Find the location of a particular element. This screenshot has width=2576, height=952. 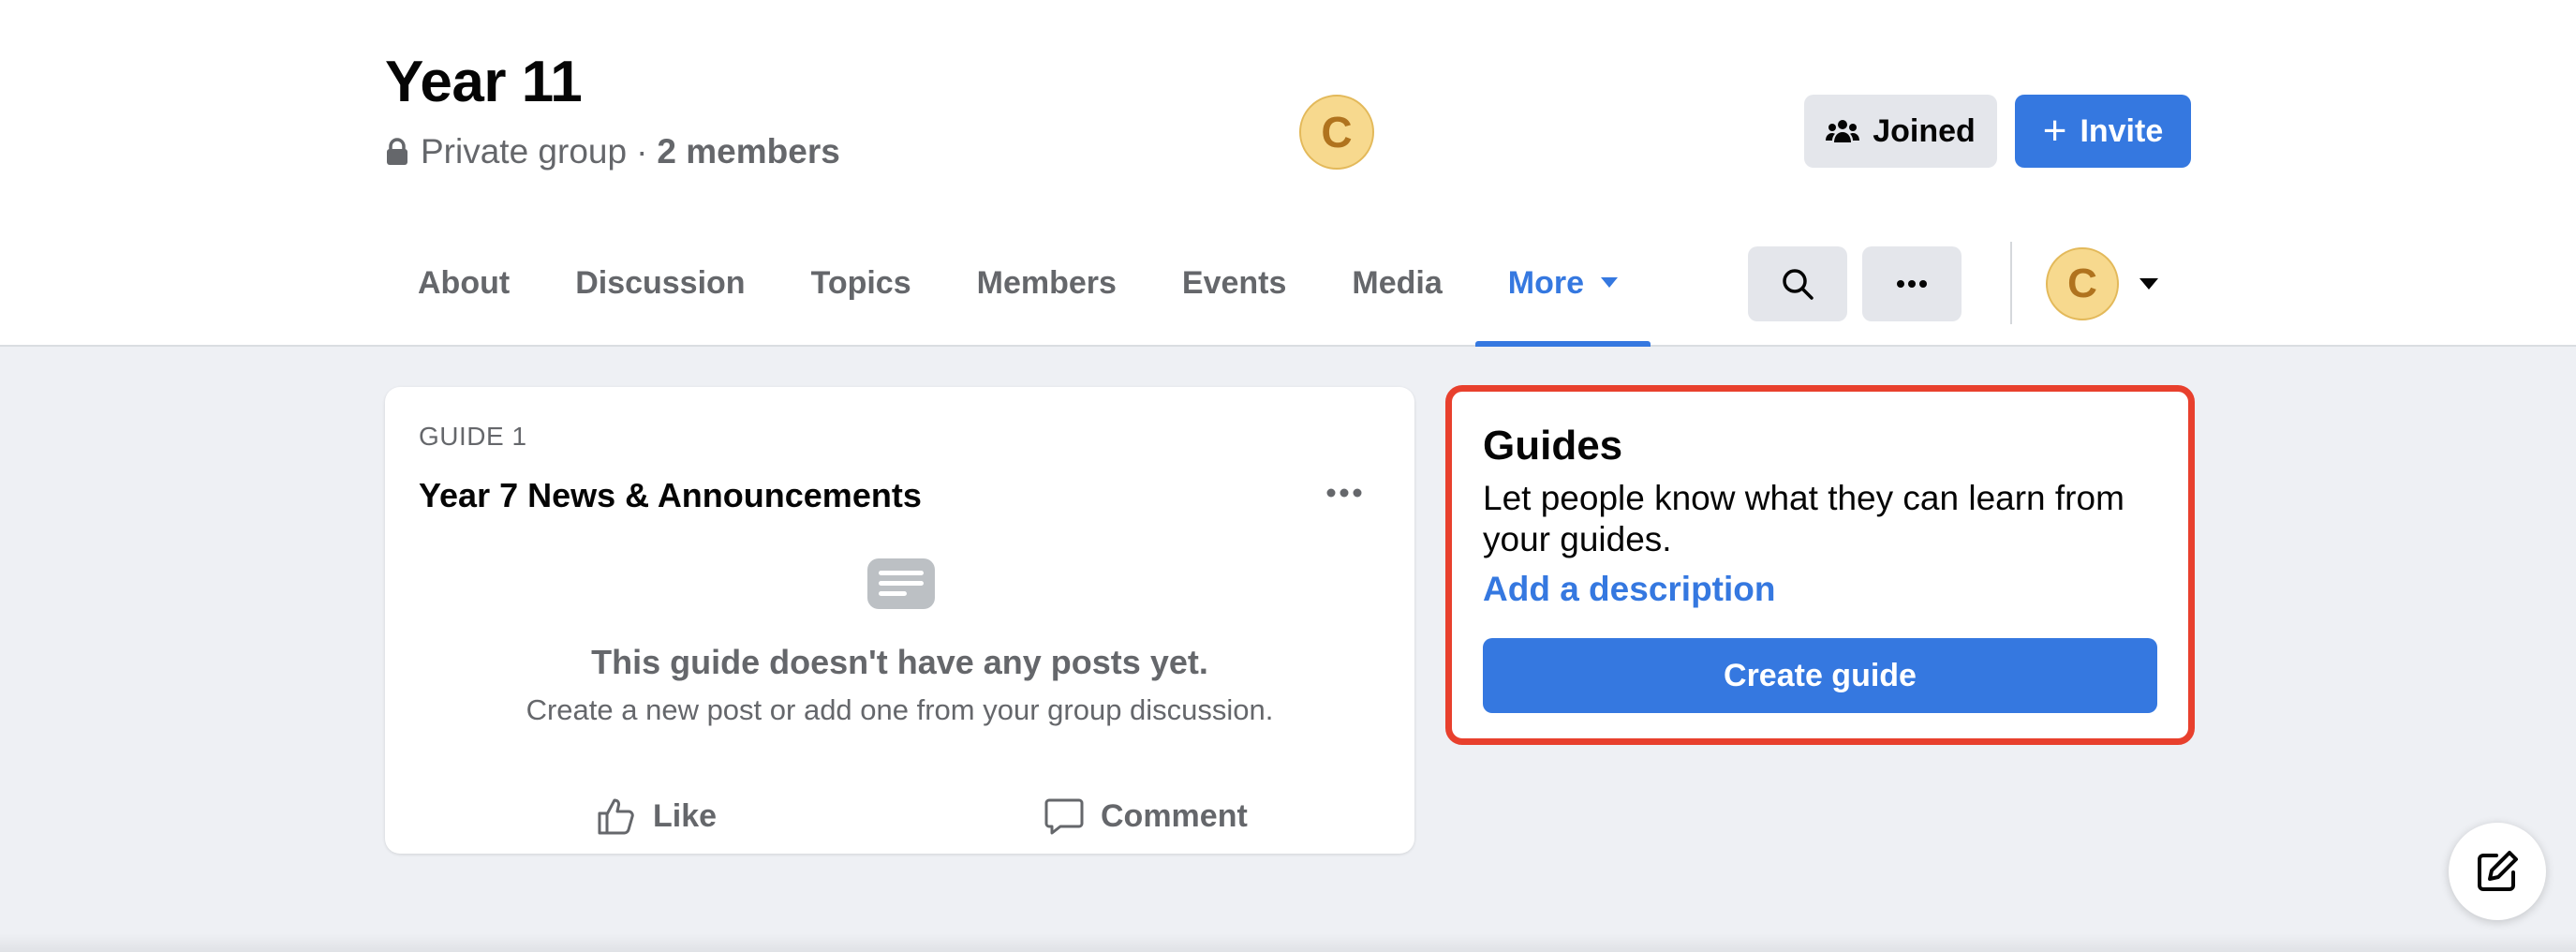

tab-topics: Topics is located at coordinates (861, 293).